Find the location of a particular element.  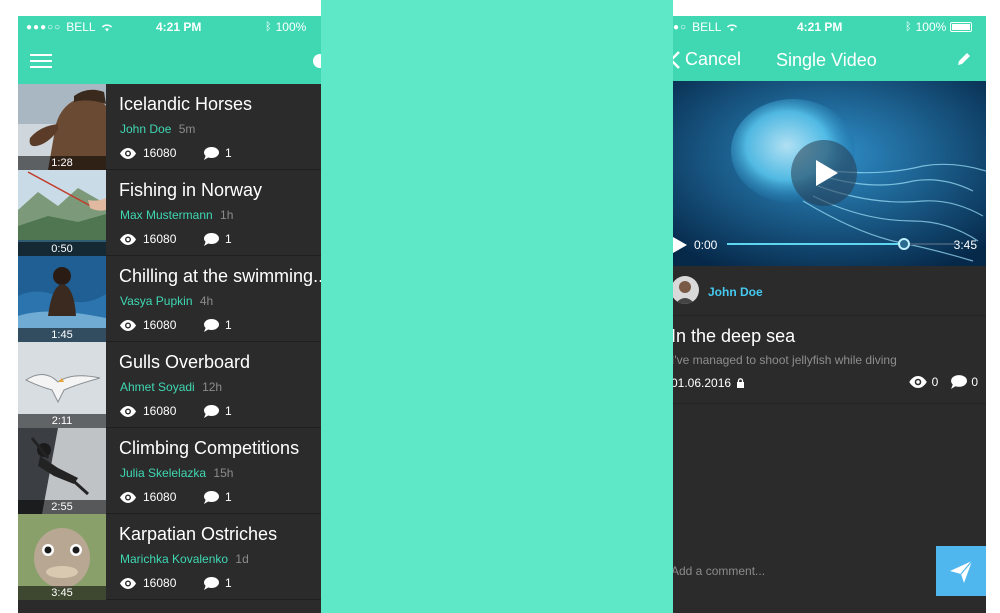

play-button is located at coordinates (824, 173).